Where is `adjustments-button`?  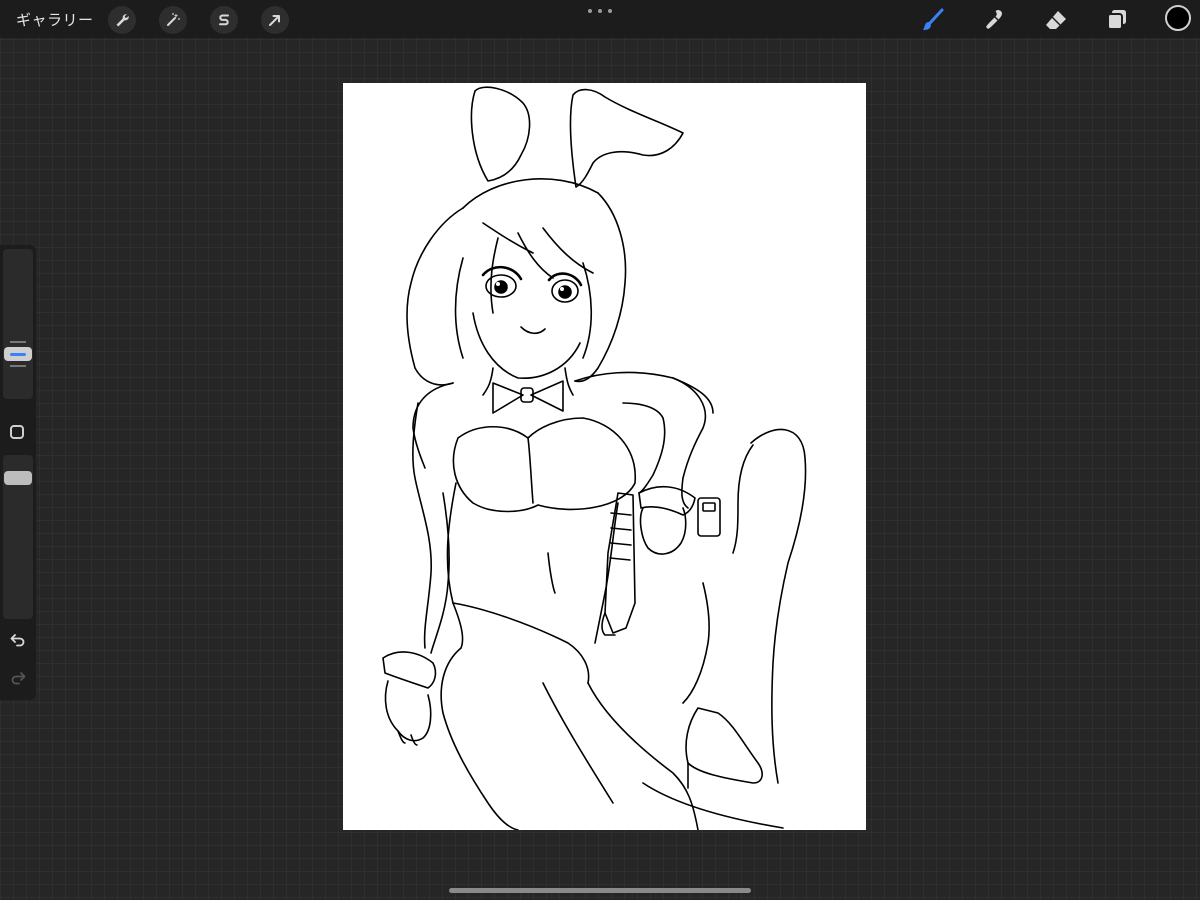
adjustments-button is located at coordinates (173, 20).